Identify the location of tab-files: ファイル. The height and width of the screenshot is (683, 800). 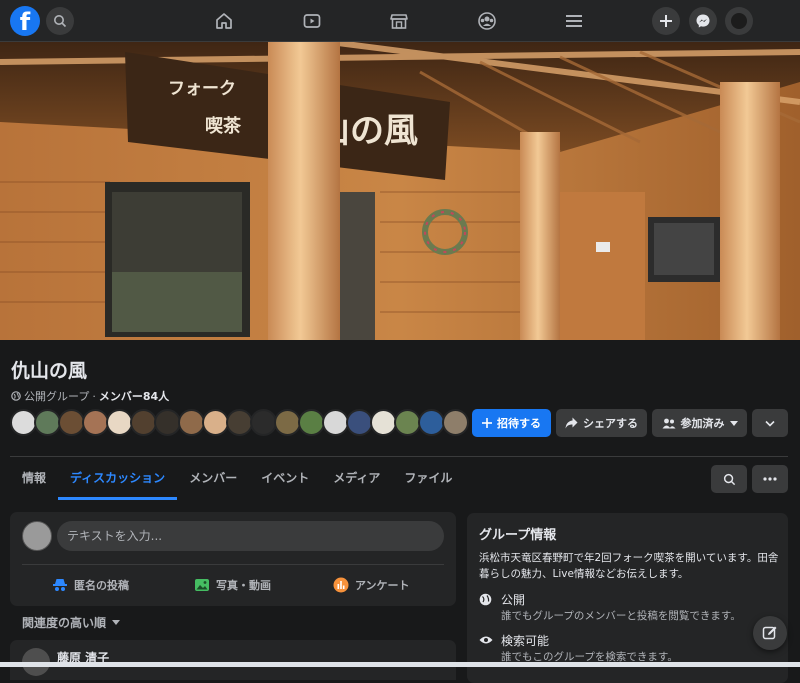
(428, 479).